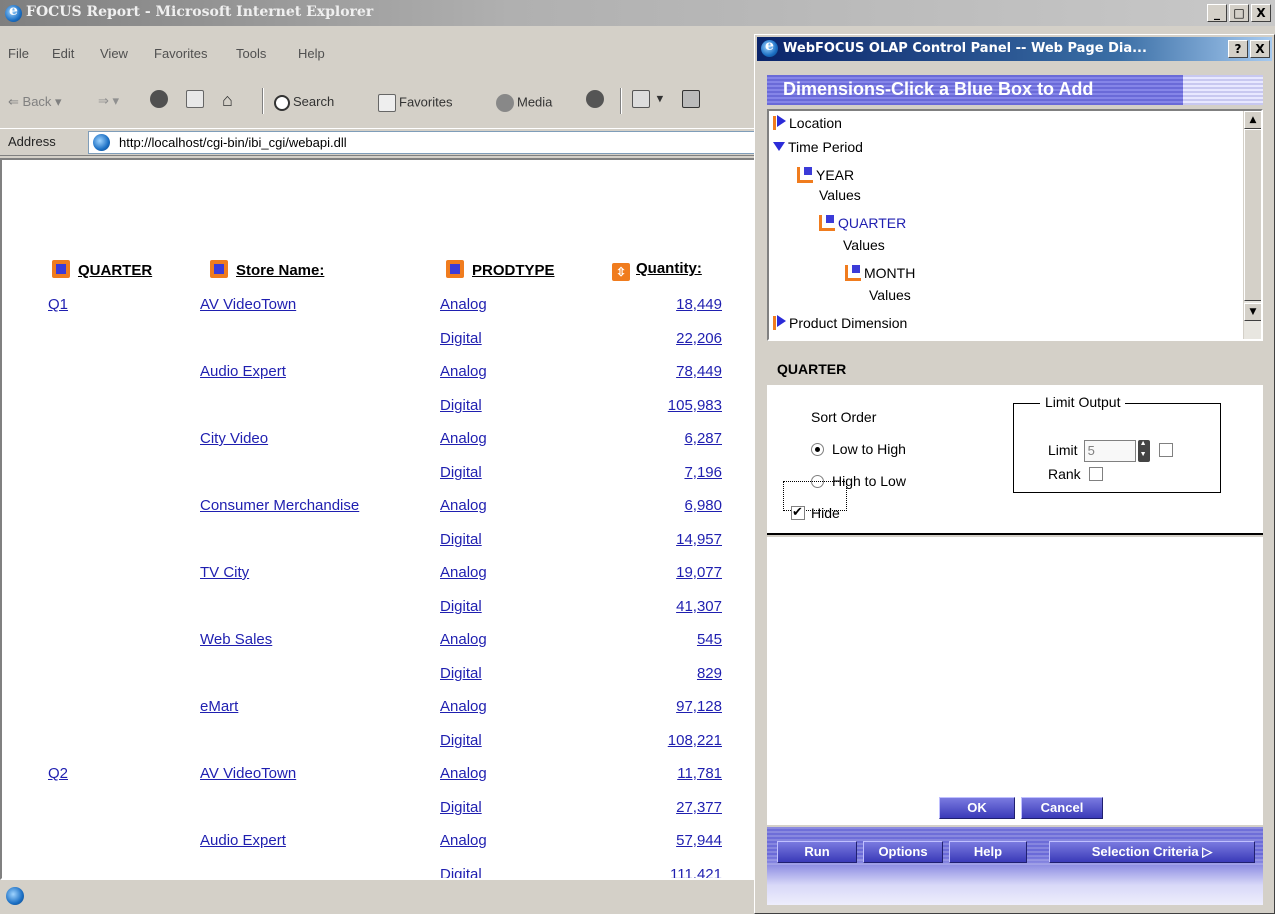 Image resolution: width=1275 pixels, height=914 pixels. Describe the element at coordinates (825, 175) in the screenshot. I see `tree-node-year: YEAR` at that location.